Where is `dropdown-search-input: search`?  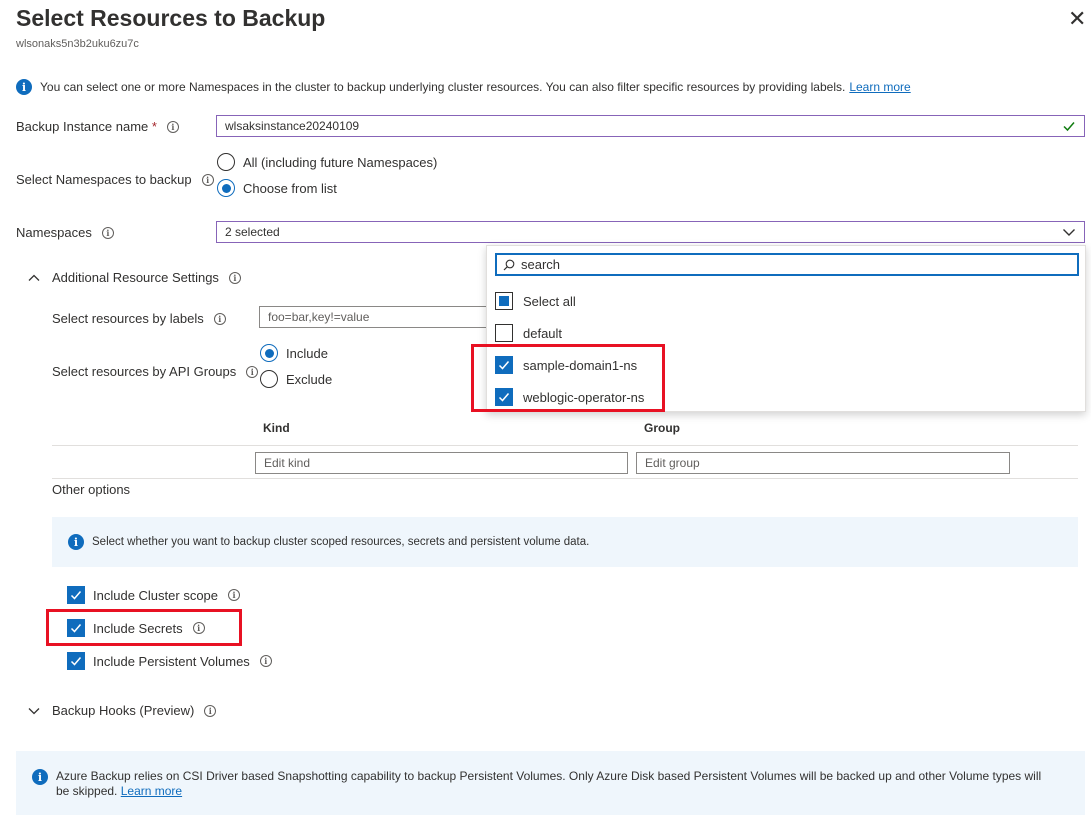 dropdown-search-input: search is located at coordinates (787, 264).